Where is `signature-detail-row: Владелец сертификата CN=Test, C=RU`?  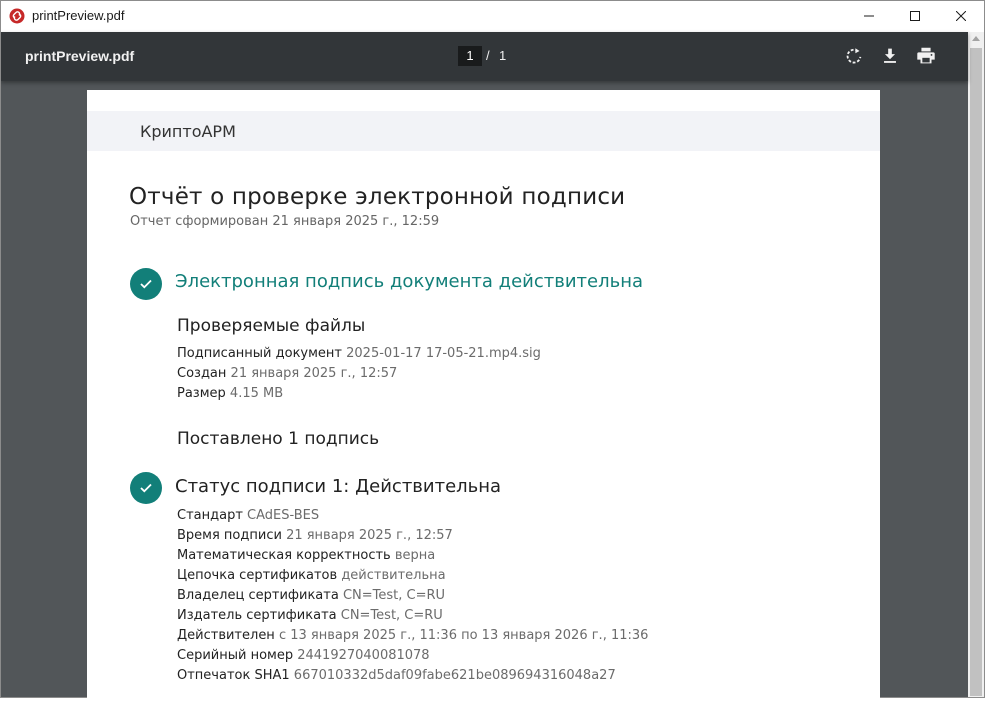 signature-detail-row: Владелец сертификата CN=Test, C=RU is located at coordinates (311, 596).